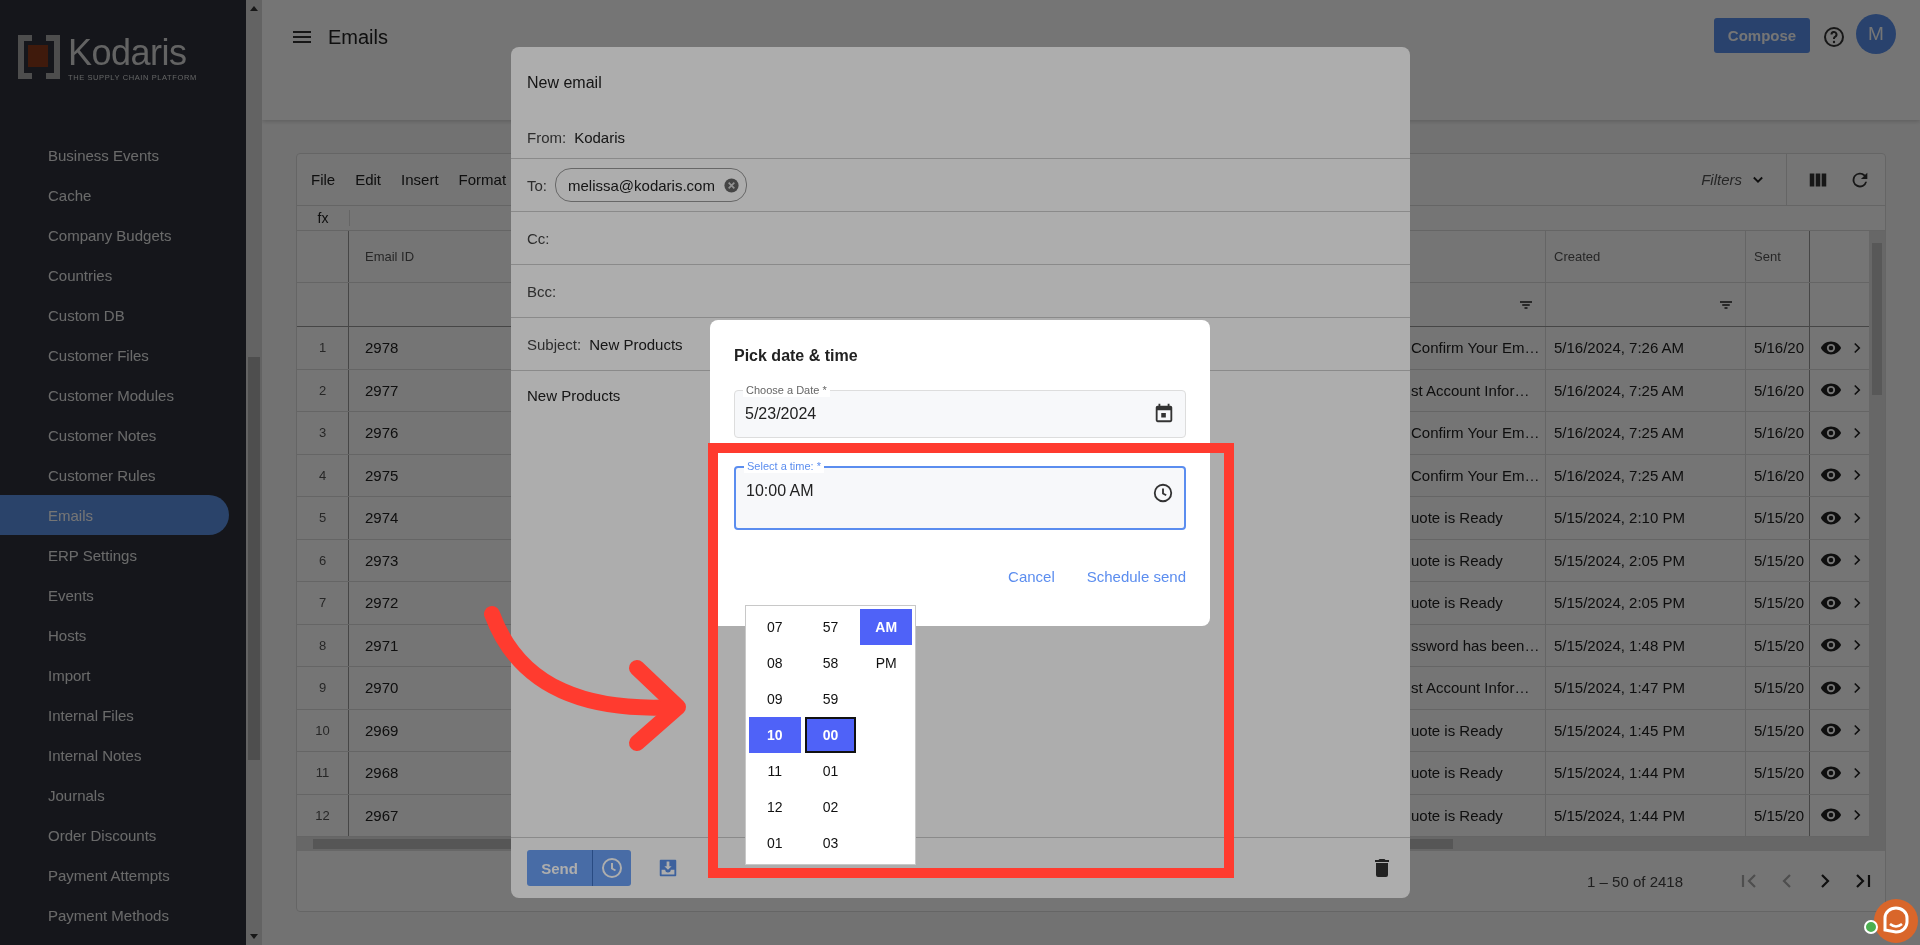 The image size is (1920, 945). I want to click on row-number: 8, so click(323, 645).